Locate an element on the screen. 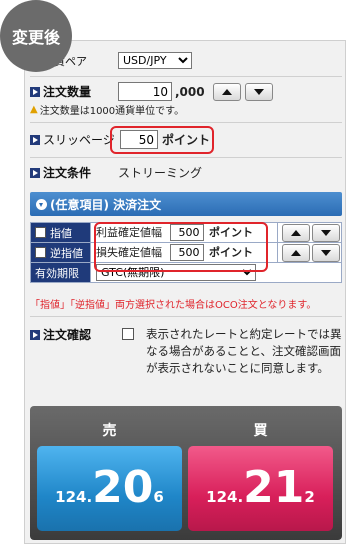  sell-price-tail: 6 is located at coordinates (158, 497).